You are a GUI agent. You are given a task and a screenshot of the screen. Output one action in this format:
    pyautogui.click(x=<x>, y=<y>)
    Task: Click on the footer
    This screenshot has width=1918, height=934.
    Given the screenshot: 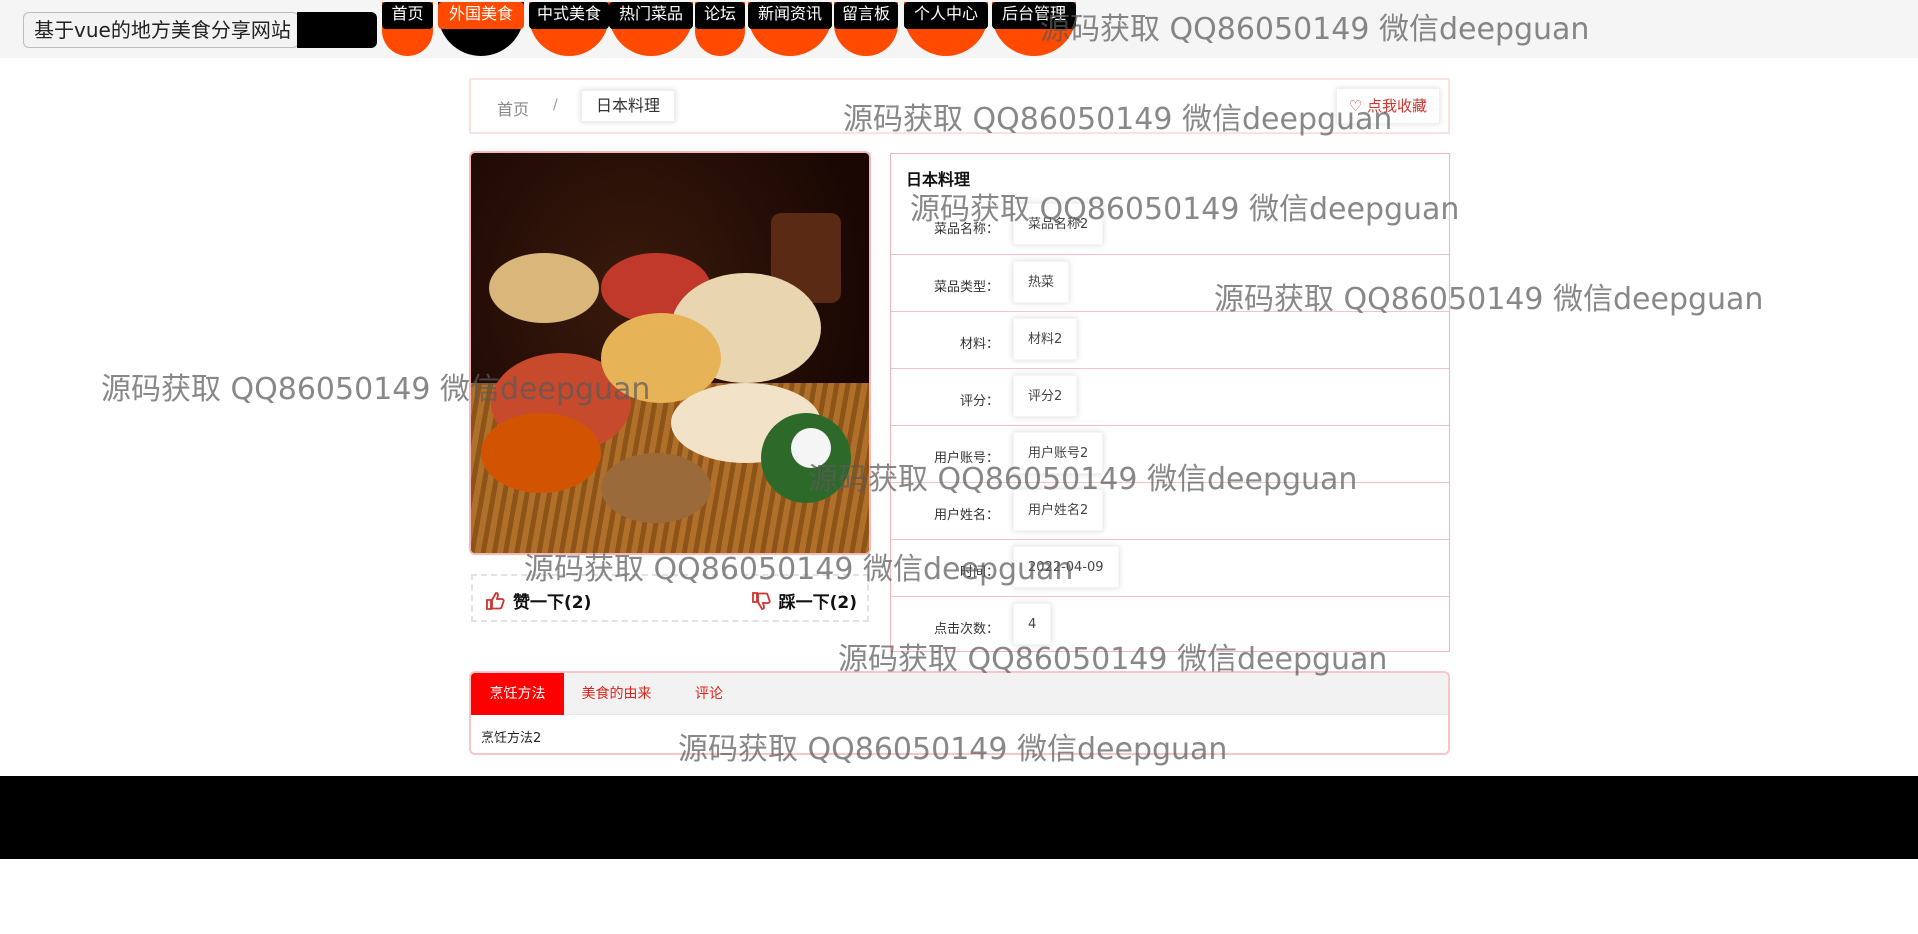 What is the action you would take?
    pyautogui.click(x=959, y=817)
    